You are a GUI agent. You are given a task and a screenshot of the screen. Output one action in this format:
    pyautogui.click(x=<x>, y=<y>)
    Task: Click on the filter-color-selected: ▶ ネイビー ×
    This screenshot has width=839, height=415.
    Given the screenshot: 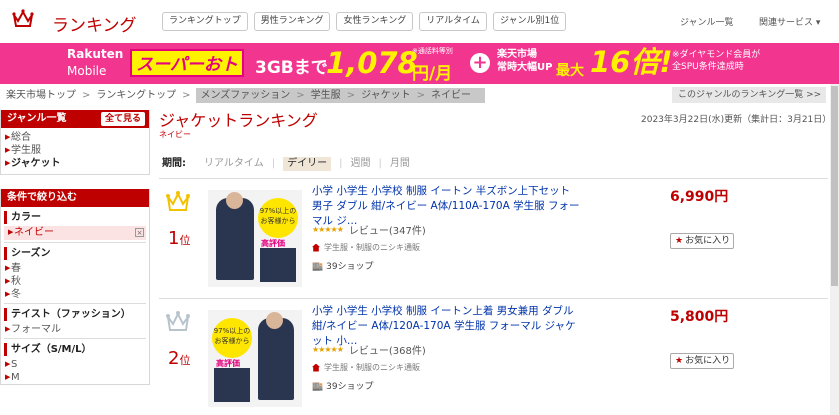 What is the action you would take?
    pyautogui.click(x=75, y=233)
    